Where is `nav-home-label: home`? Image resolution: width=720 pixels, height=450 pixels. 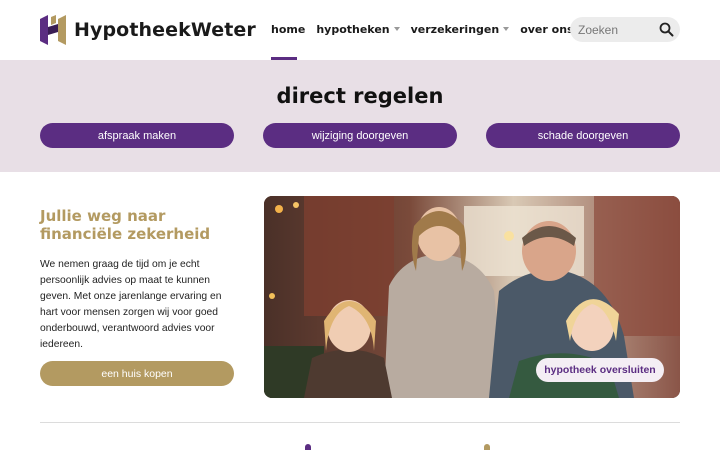
nav-home-label: home is located at coordinates (288, 29).